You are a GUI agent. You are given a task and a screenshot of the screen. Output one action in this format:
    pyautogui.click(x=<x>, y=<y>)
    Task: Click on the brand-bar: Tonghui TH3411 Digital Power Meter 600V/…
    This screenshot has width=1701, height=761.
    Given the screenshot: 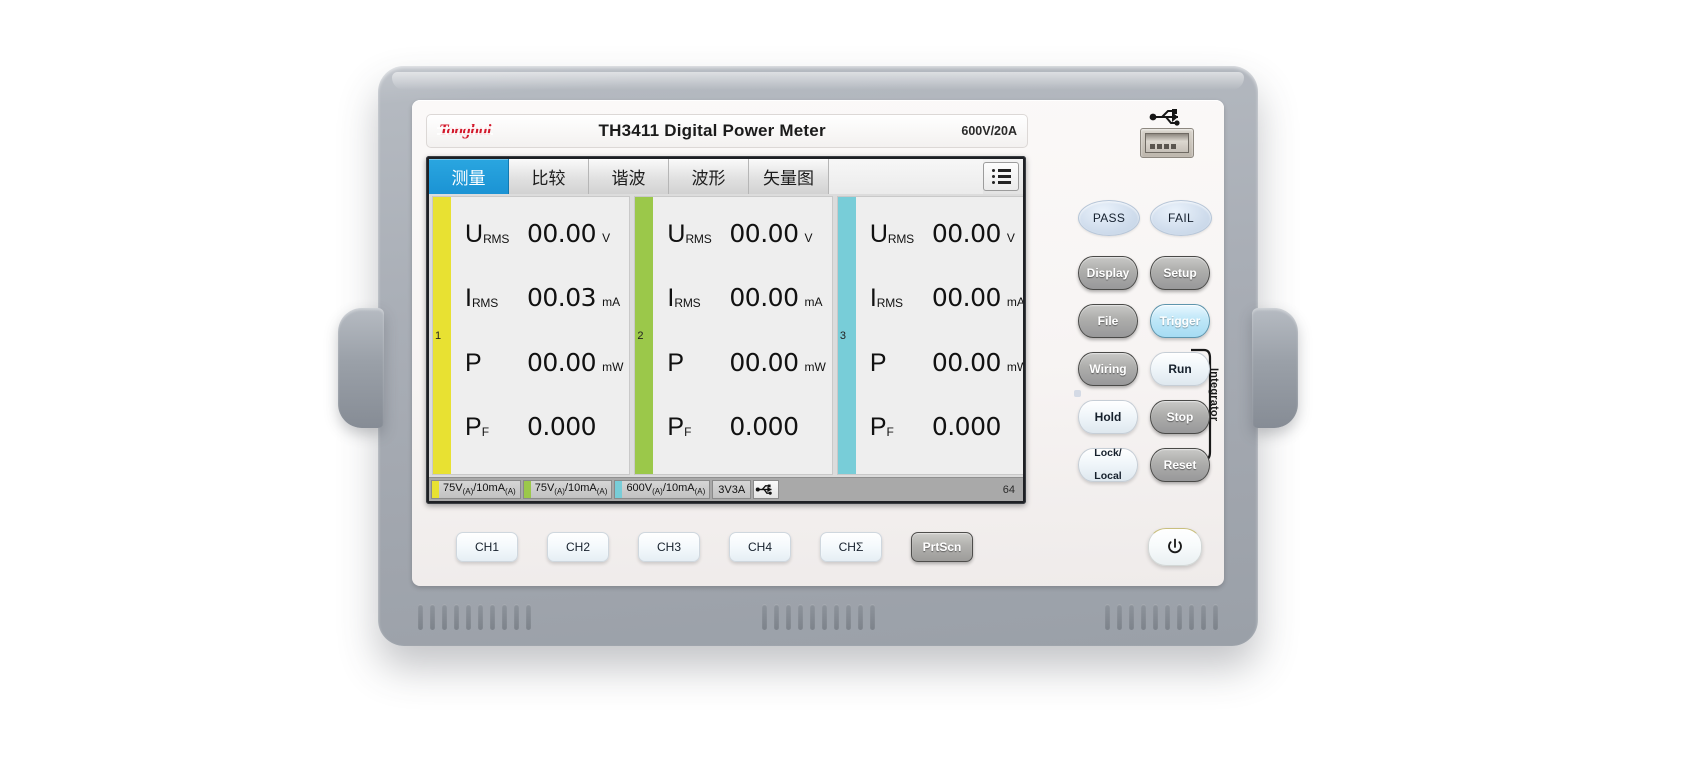 What is the action you would take?
    pyautogui.click(x=727, y=131)
    